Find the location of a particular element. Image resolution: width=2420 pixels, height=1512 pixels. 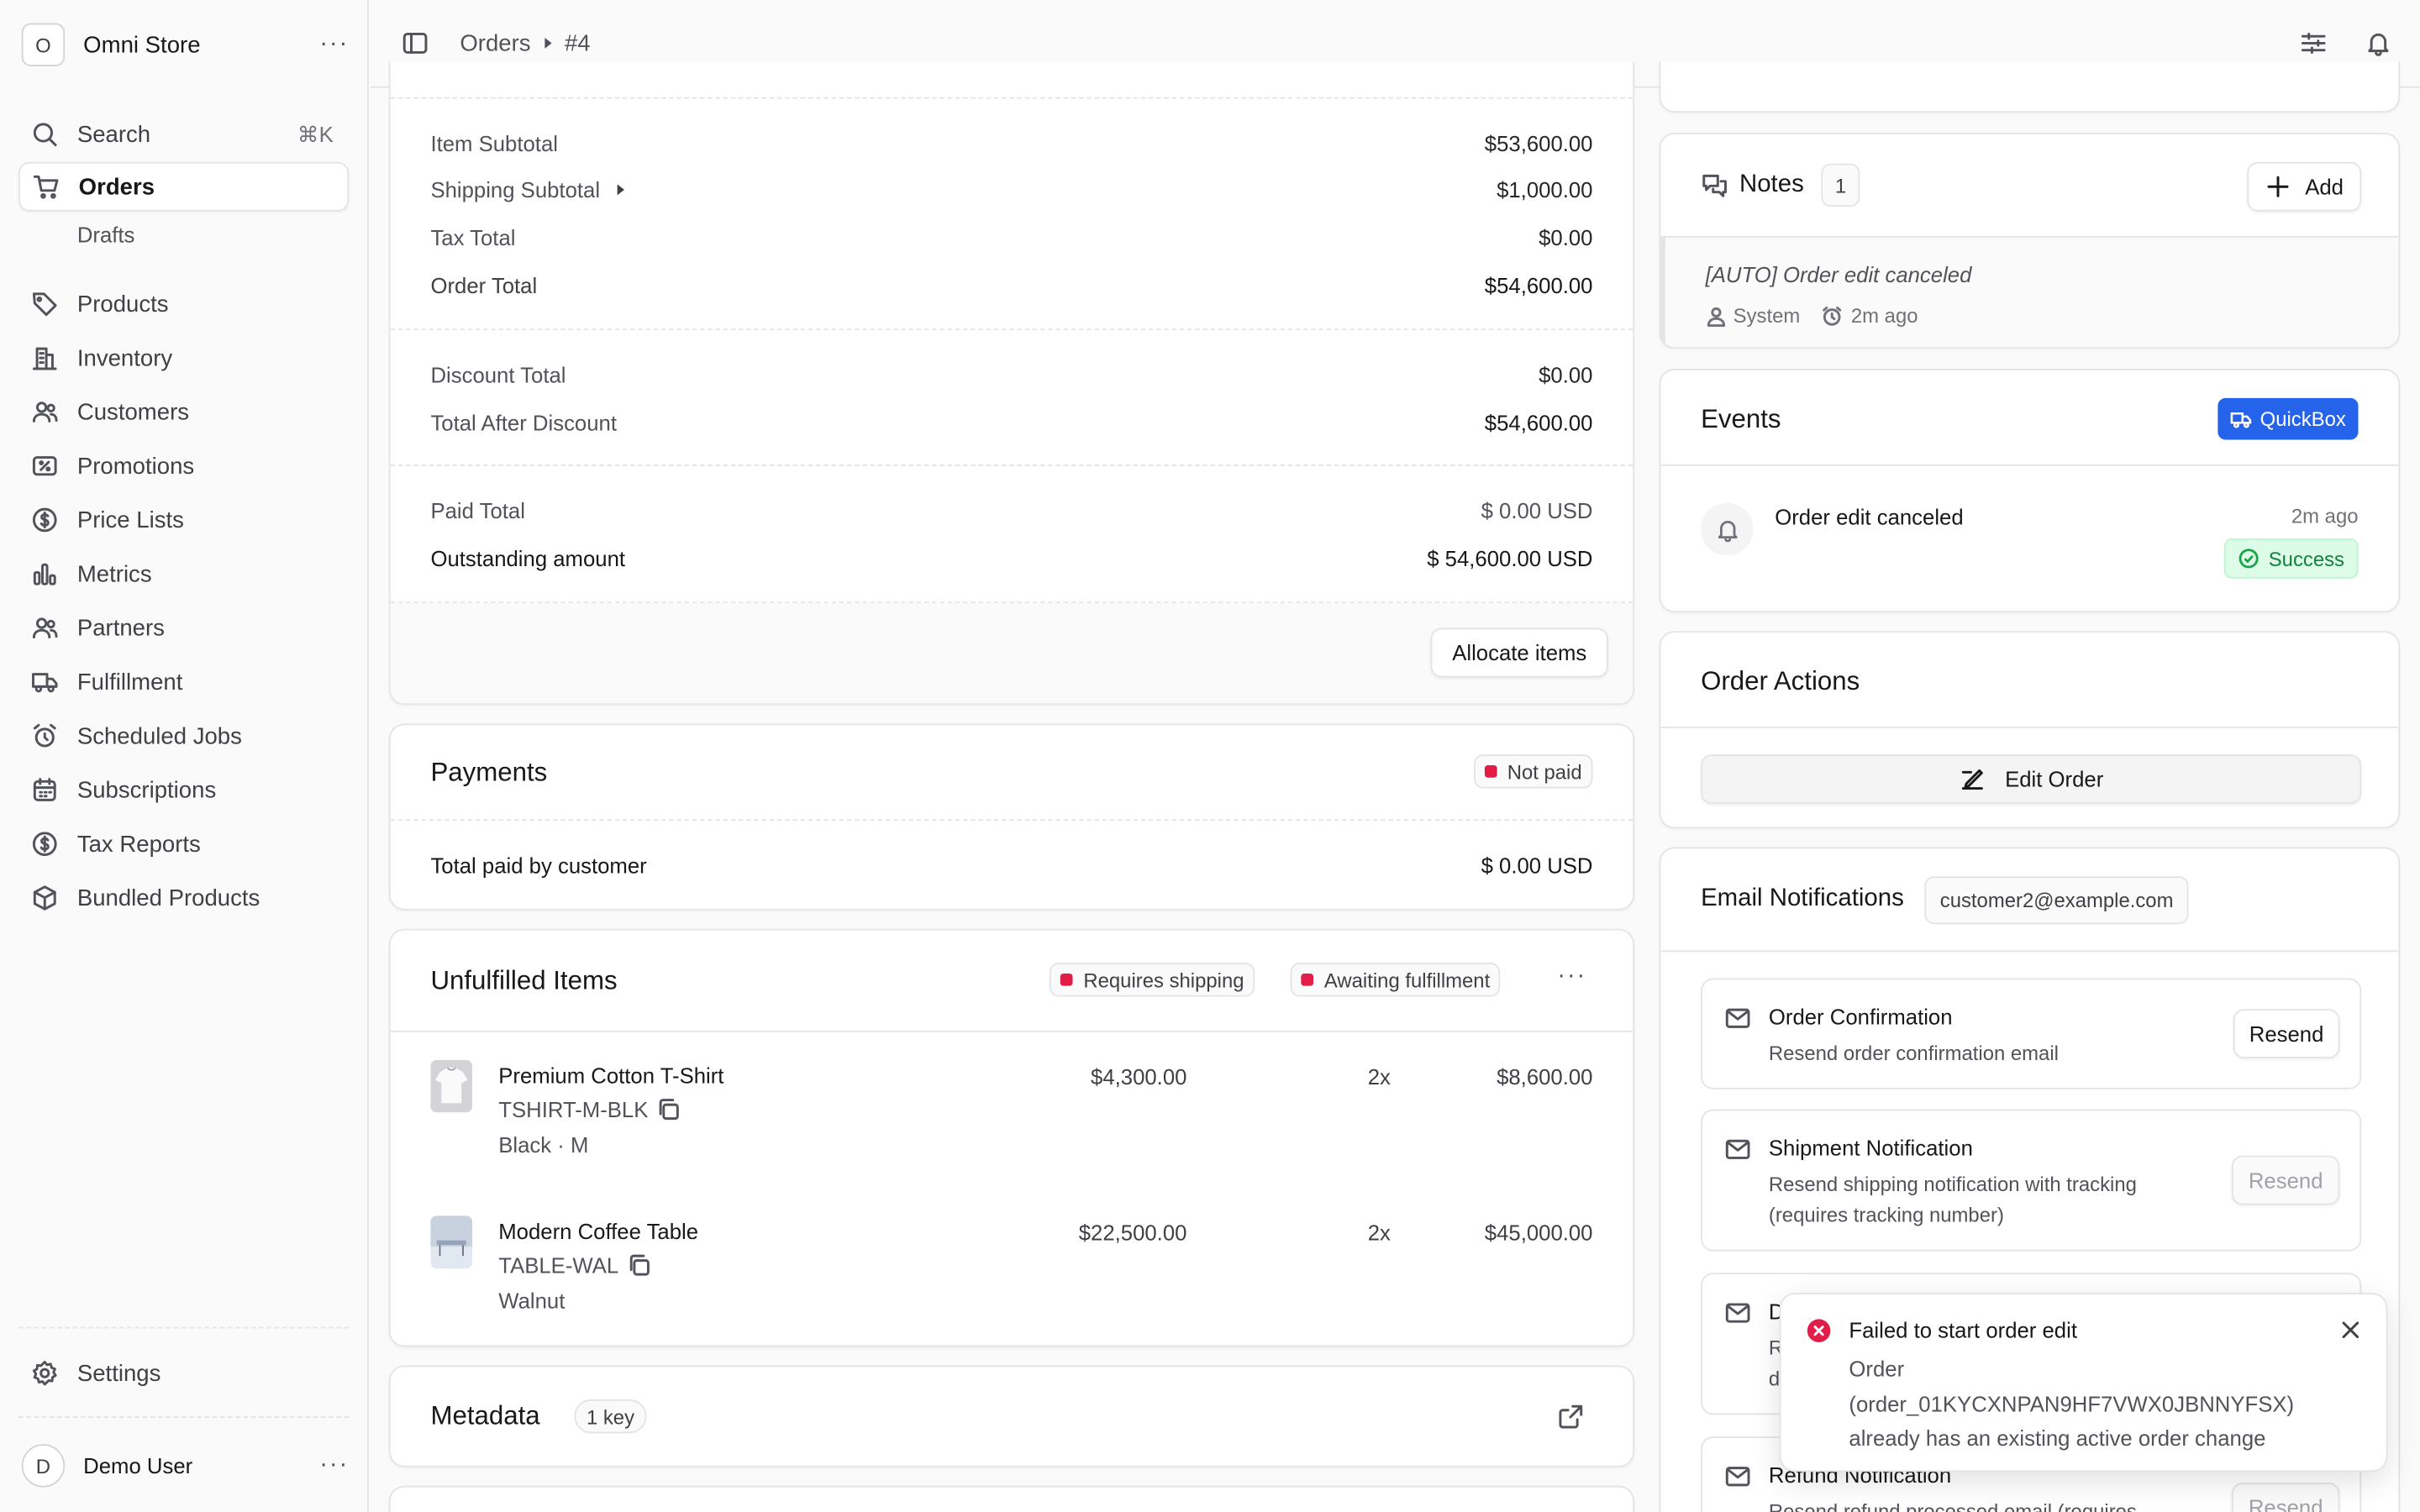

plus-icon is located at coordinates (2277, 186).